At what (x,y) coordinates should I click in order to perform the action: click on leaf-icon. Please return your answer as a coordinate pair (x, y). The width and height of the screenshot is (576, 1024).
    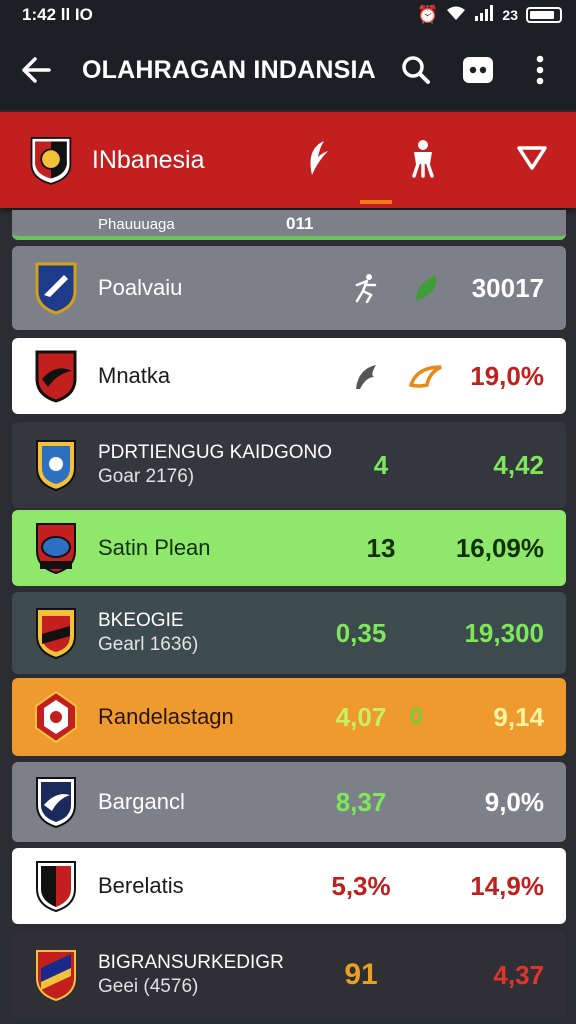
    Looking at the image, I should click on (426, 288).